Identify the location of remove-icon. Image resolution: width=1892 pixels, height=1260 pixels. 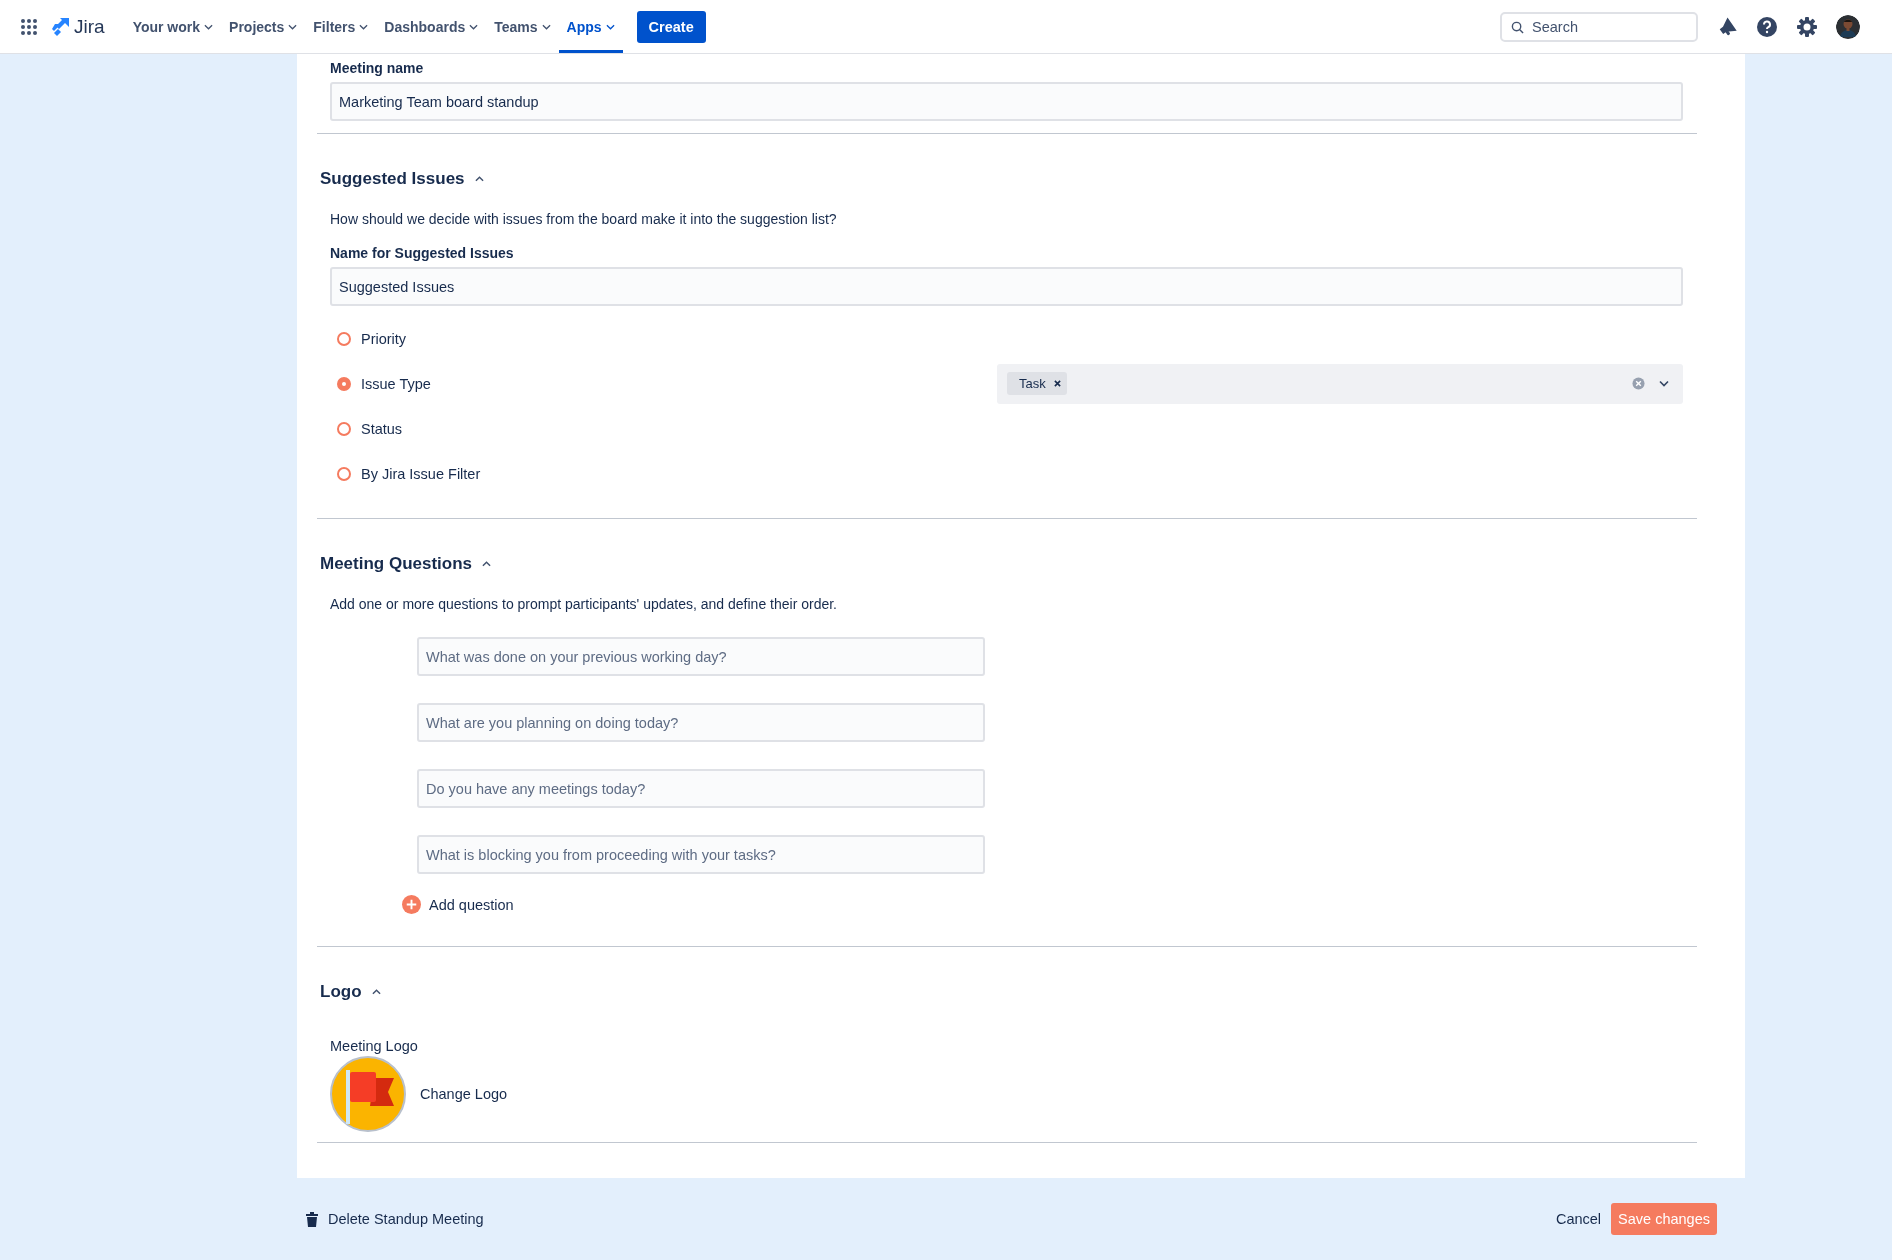
(1057, 383).